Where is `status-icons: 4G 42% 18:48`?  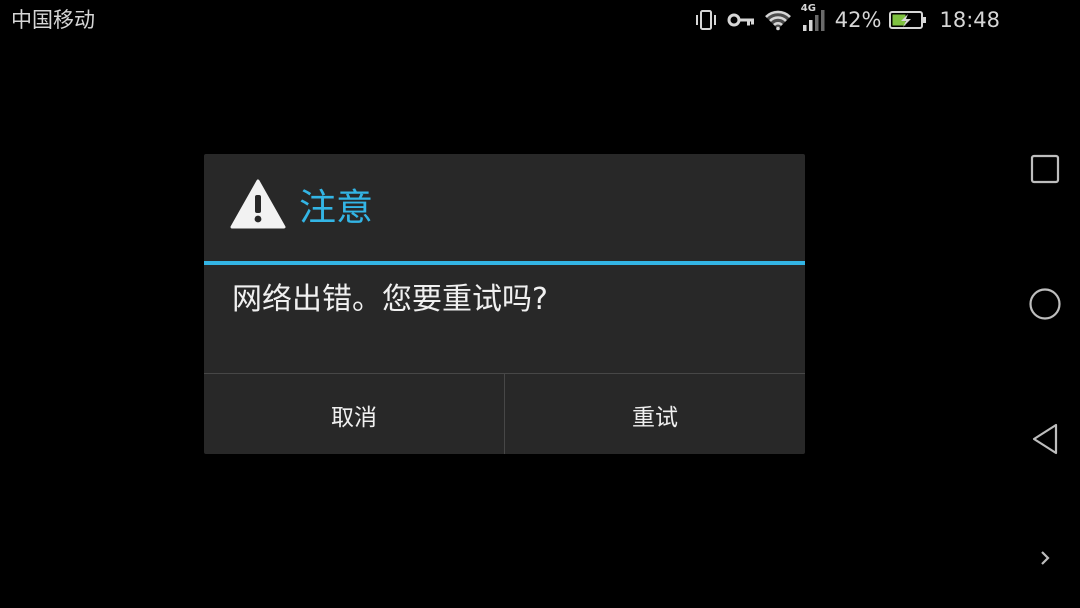 status-icons: 4G 42% 18:48 is located at coordinates (846, 19).